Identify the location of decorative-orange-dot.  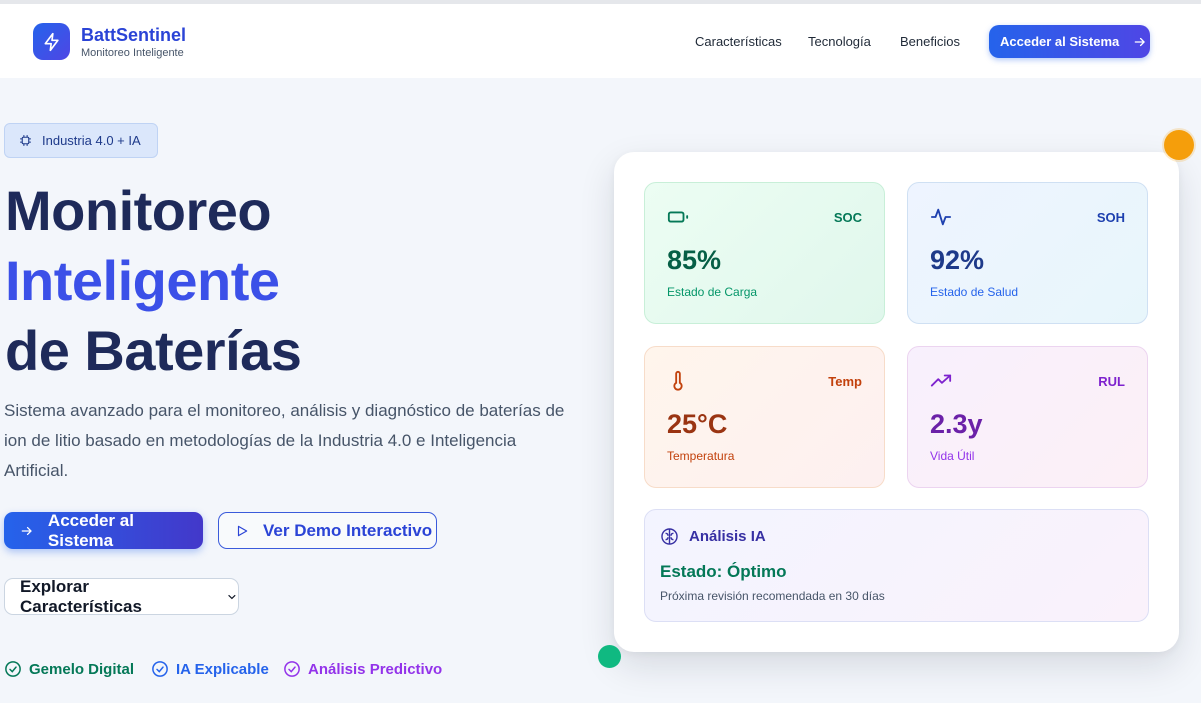
(1179, 145).